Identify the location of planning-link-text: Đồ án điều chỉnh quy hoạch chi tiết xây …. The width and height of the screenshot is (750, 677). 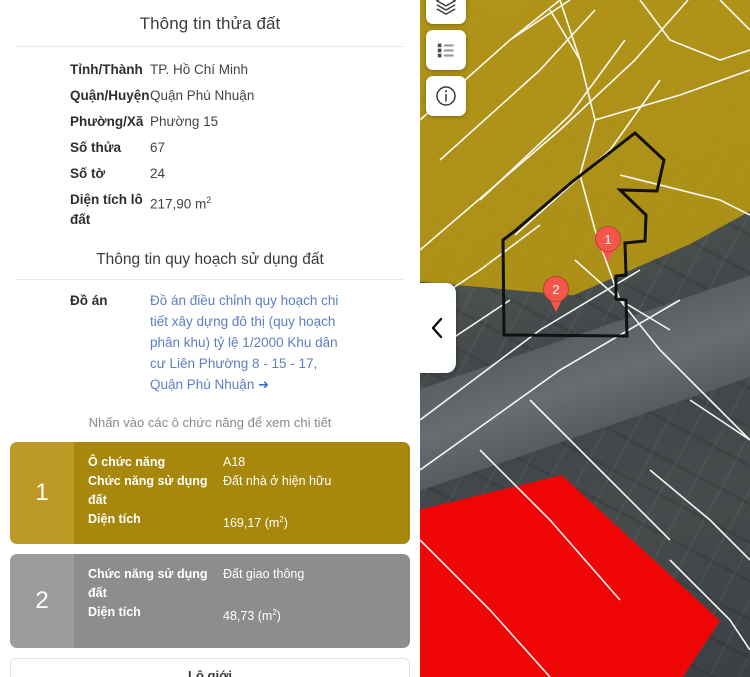
(244, 342).